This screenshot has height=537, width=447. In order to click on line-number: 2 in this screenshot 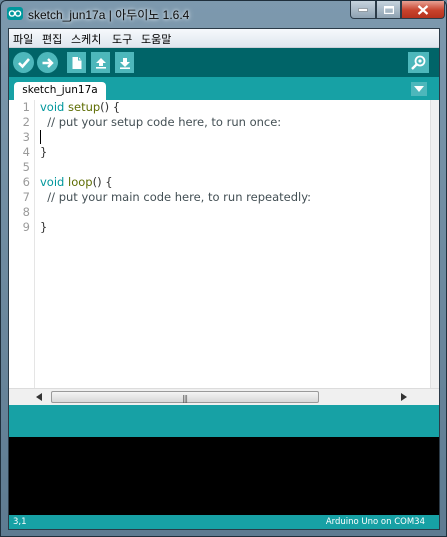, I will do `click(26, 122)`.